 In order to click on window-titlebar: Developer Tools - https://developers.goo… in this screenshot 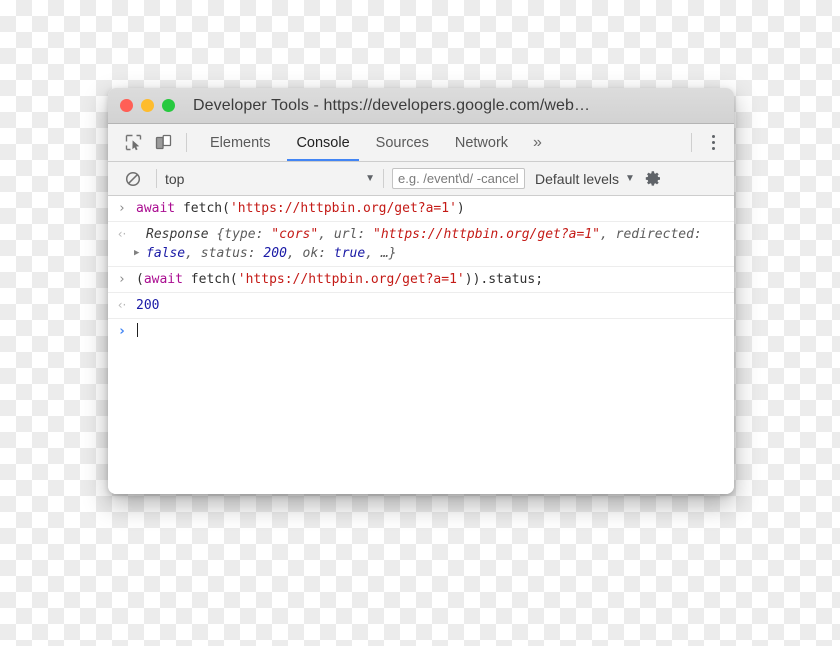, I will do `click(421, 106)`.